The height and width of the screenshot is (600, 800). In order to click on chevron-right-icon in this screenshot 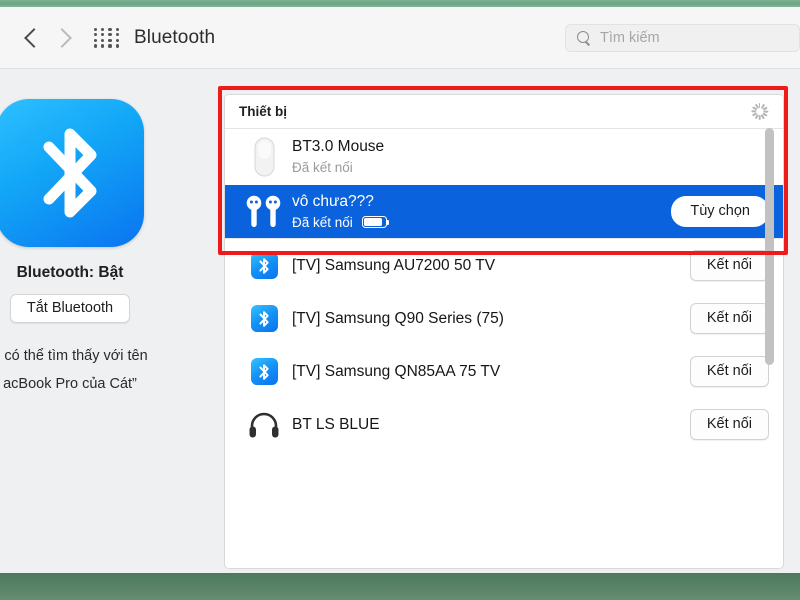, I will do `click(63, 38)`.